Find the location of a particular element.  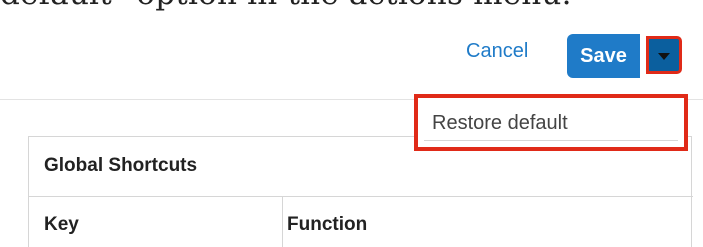

cancel-button: Cancel is located at coordinates (497, 51).